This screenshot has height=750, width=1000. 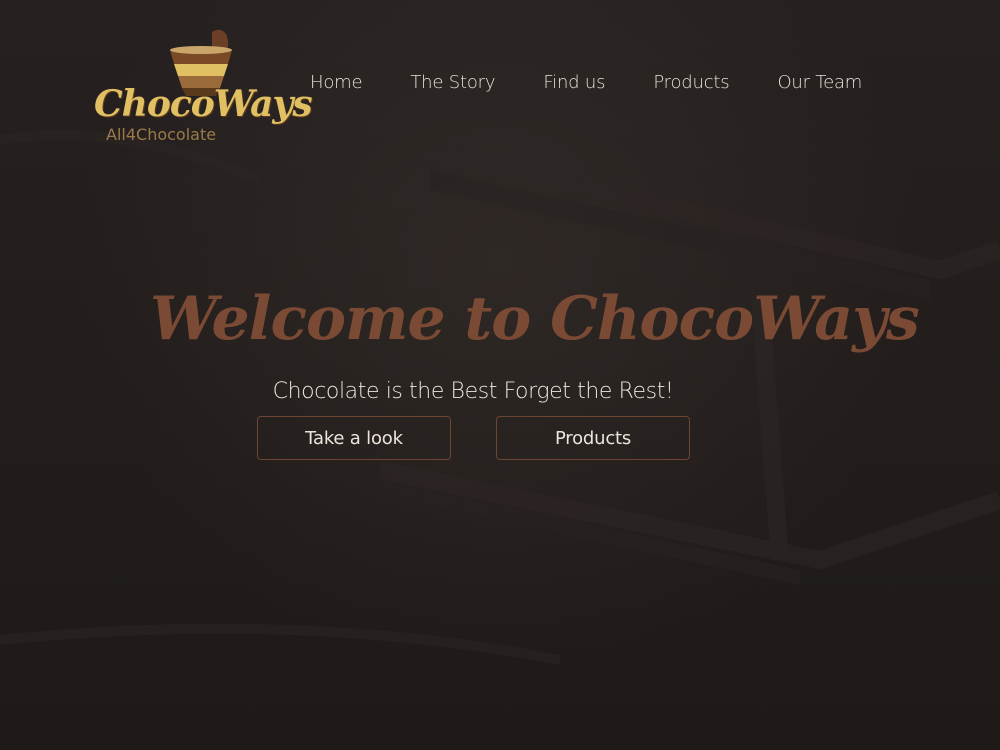 I want to click on nav-item-find-us: Find us, so click(x=574, y=82).